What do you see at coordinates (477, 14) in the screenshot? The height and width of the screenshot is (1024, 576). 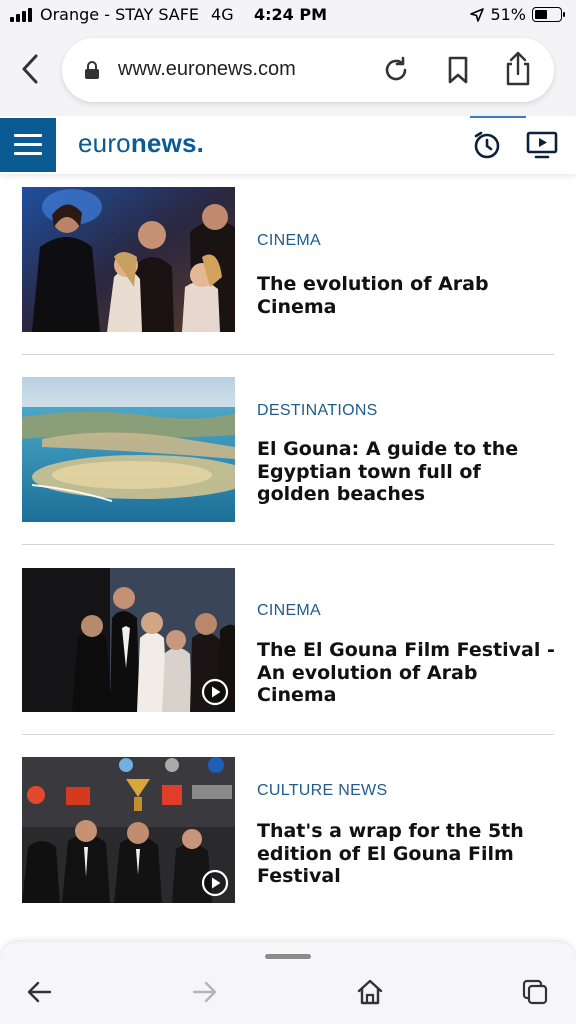 I see `location-arrow-icon` at bounding box center [477, 14].